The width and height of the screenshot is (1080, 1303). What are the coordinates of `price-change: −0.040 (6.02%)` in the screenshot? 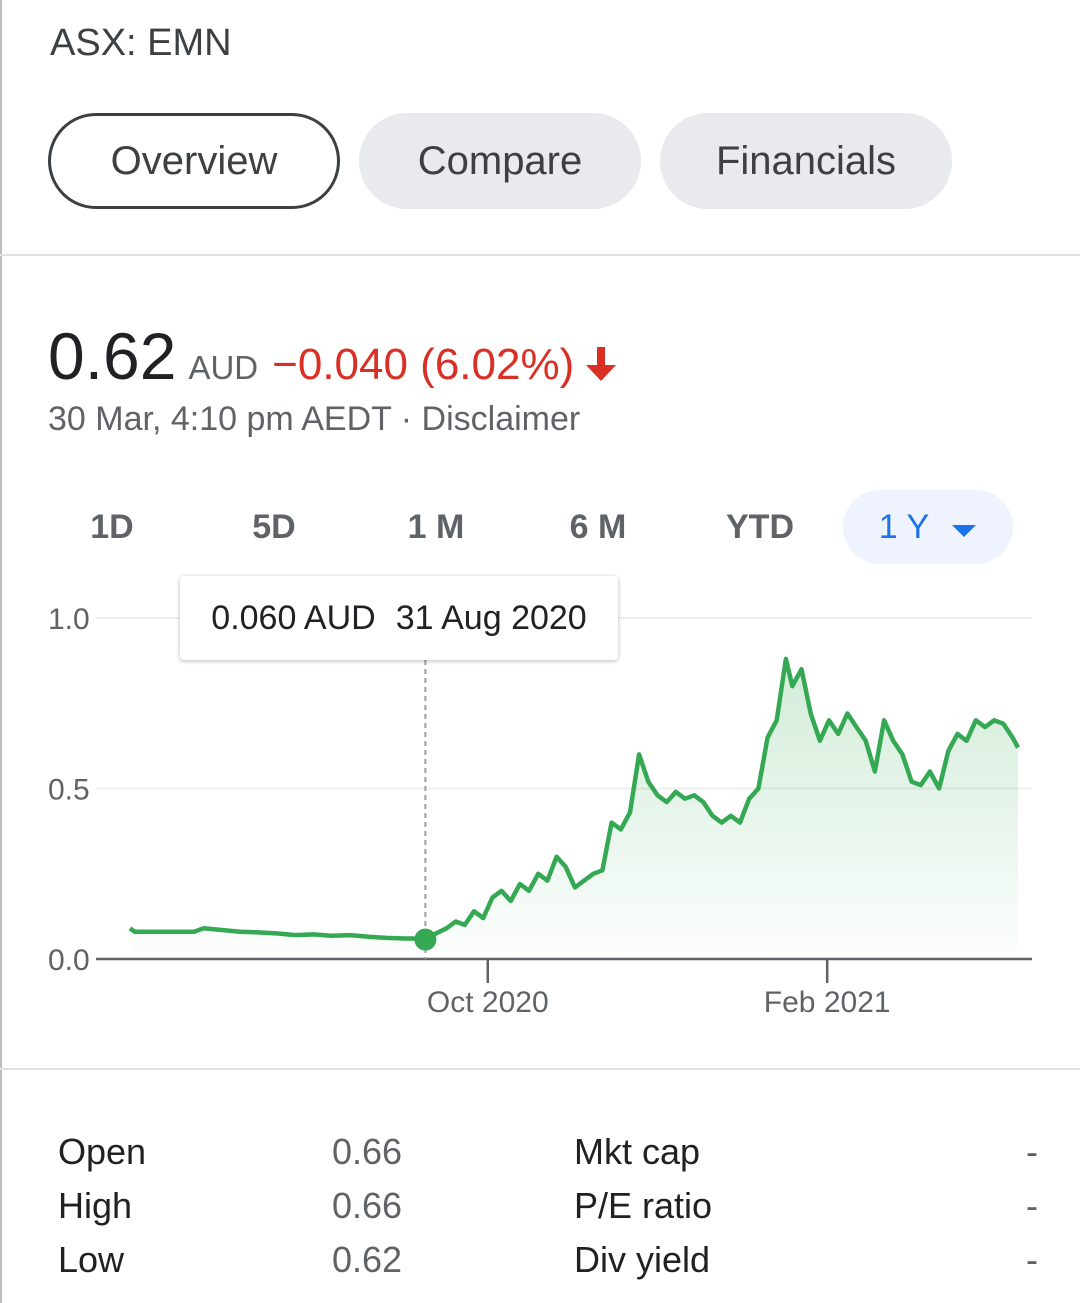 It's located at (423, 364).